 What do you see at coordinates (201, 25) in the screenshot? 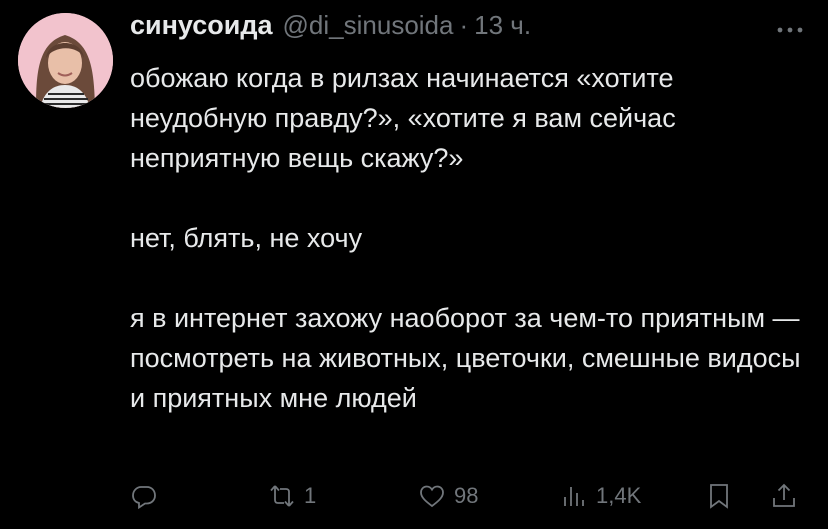
I see `author-name: синусоида` at bounding box center [201, 25].